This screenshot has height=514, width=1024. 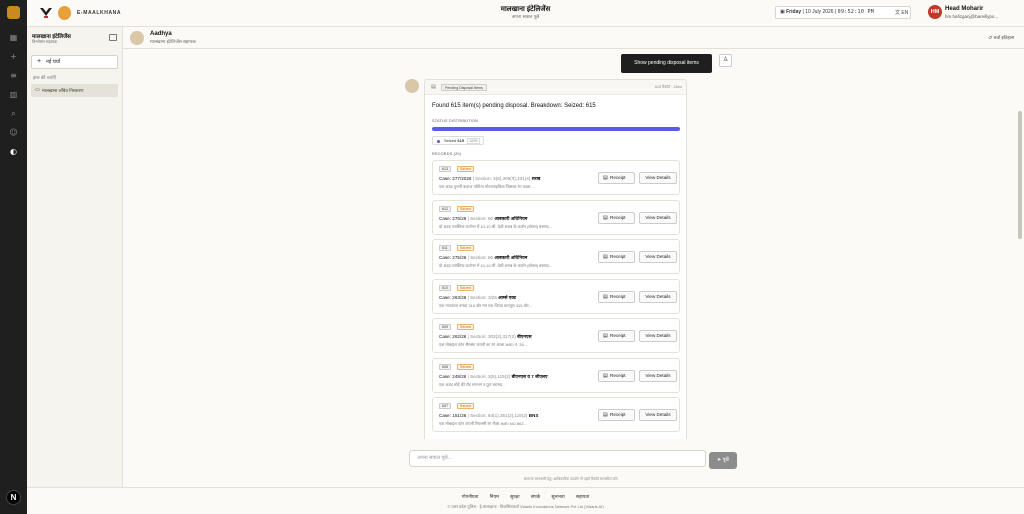 I want to click on send-button: ➤ पूछें, so click(x=723, y=460).